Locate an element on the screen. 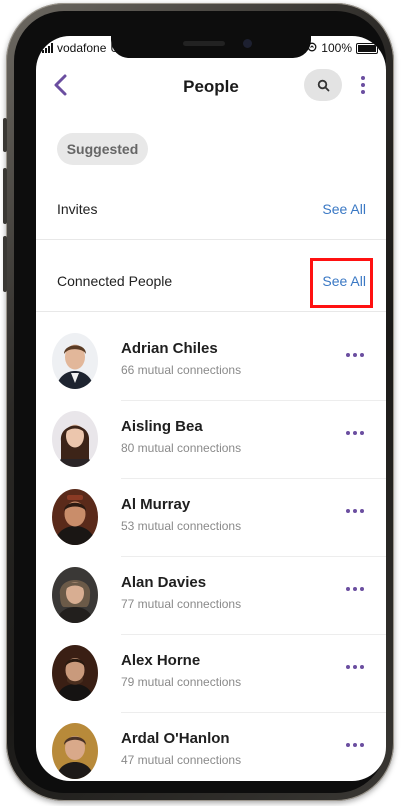 This screenshot has width=401, height=806. front-camera is located at coordinates (247, 43).